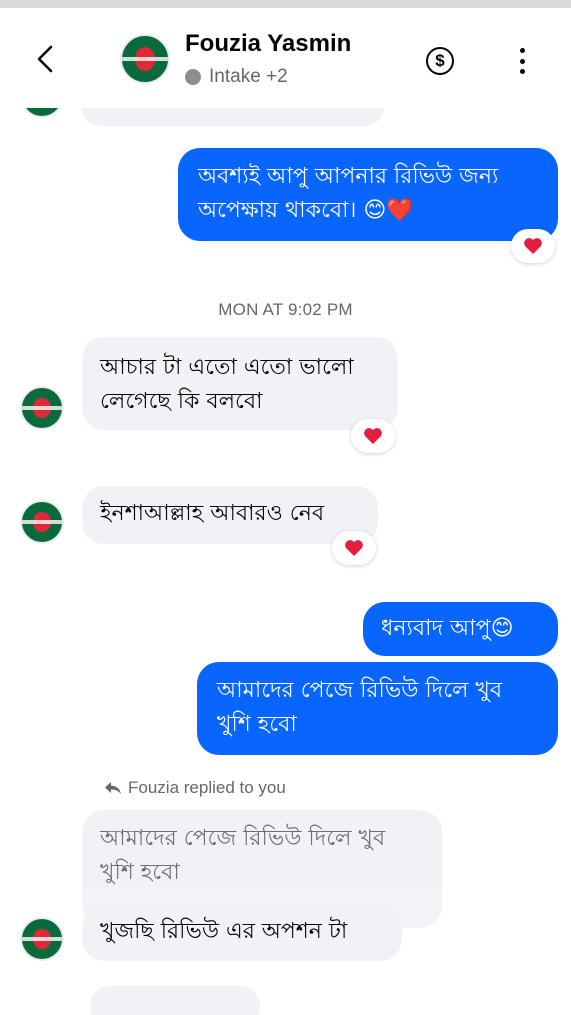 Image resolution: width=571 pixels, height=1015 pixels. Describe the element at coordinates (230, 515) in the screenshot. I see `incoming-message-bubble: ইনশাআল্লাহ আবারও নেব` at that location.